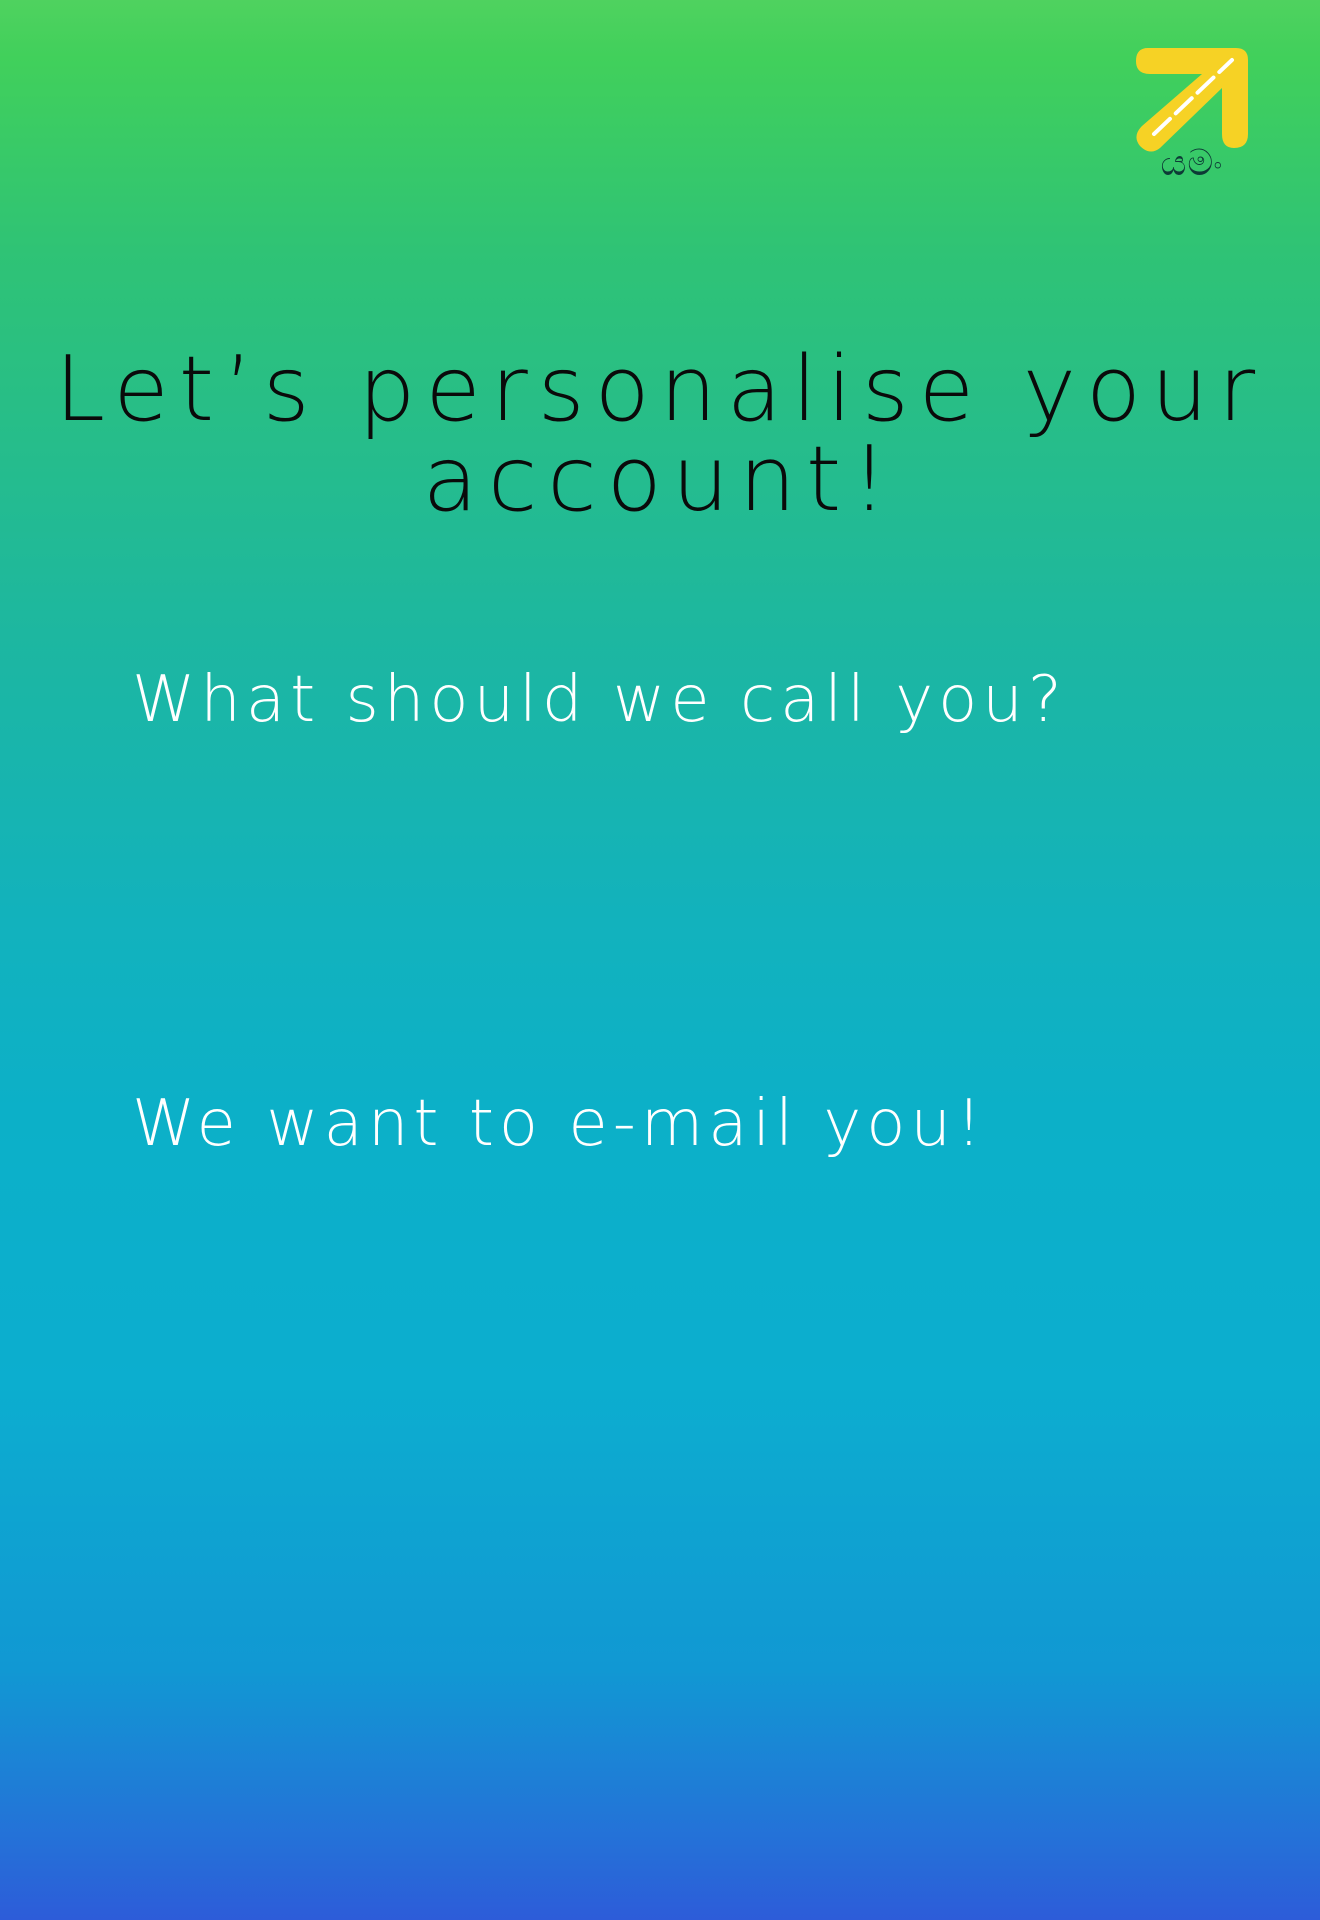 The width and height of the screenshot is (1320, 1920). Describe the element at coordinates (660, 434) in the screenshot. I see `page-title: Let’s personalise your account!` at that location.